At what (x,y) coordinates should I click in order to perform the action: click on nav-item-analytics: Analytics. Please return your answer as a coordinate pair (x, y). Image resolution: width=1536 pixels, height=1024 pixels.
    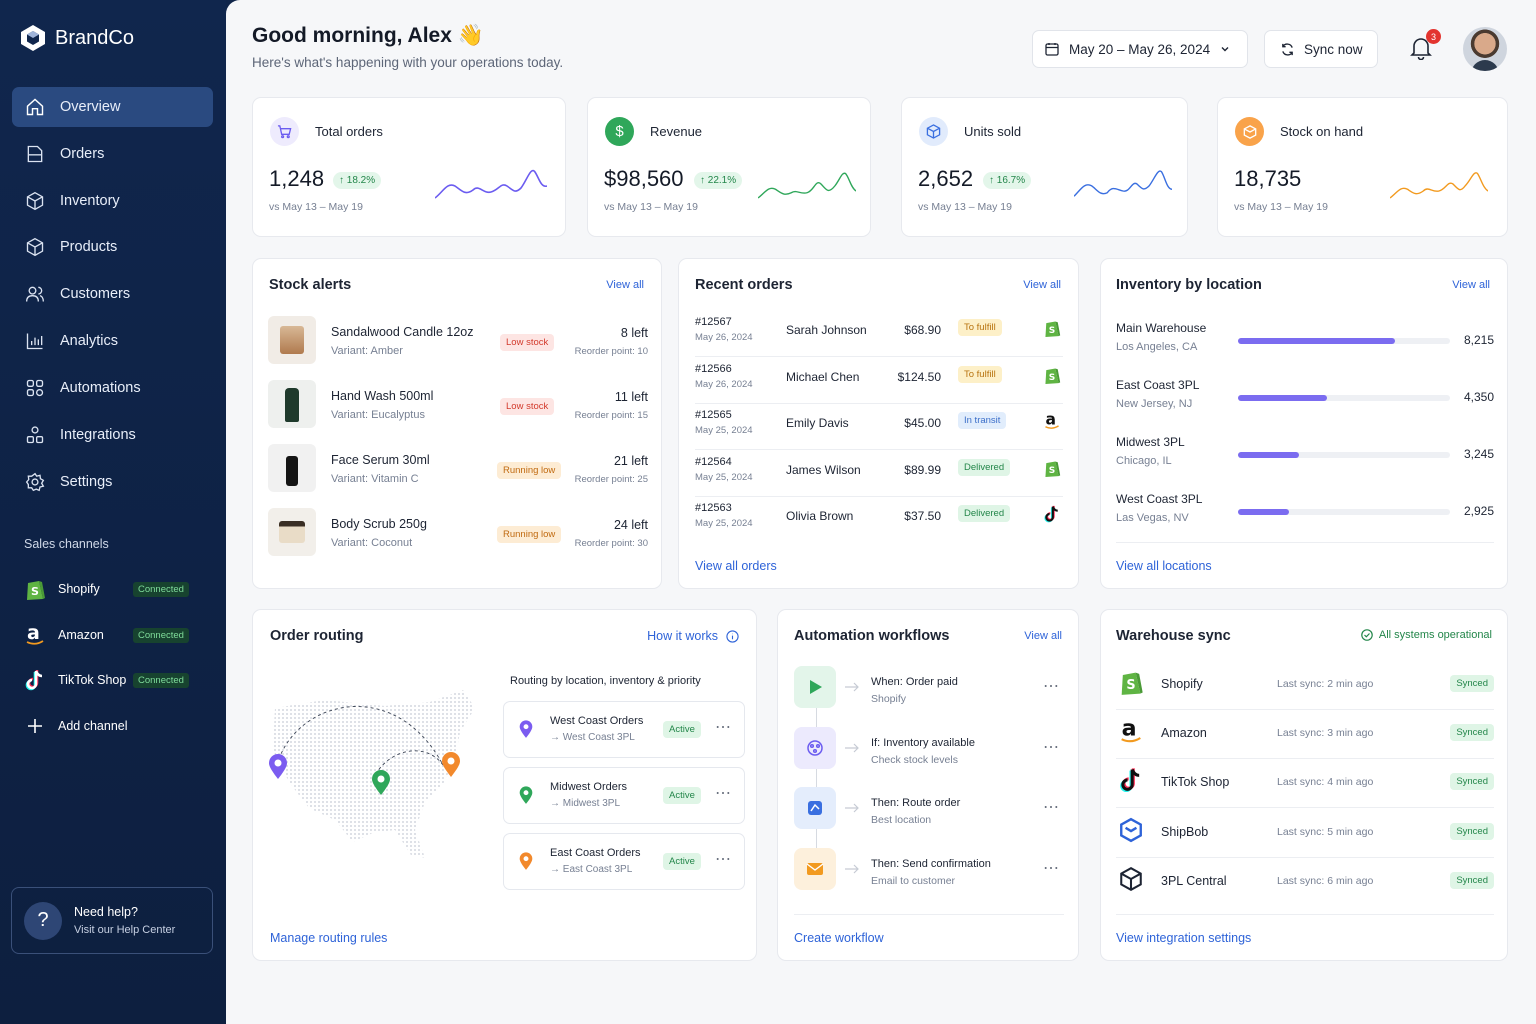
    Looking at the image, I should click on (112, 341).